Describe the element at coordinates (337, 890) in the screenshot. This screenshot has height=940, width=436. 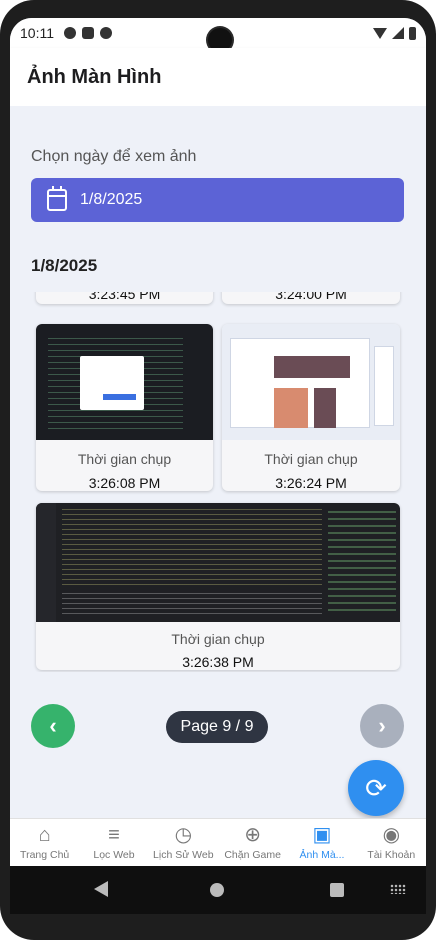
I see `recents-icon` at that location.